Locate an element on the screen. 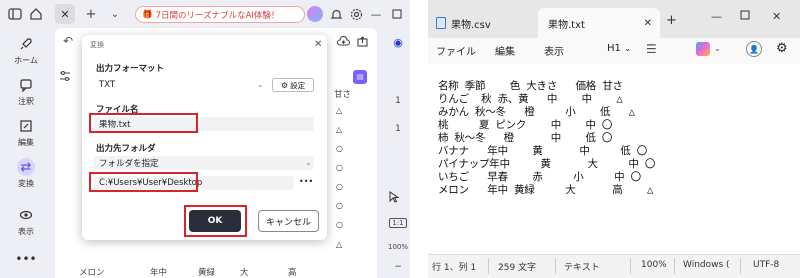 The height and width of the screenshot is (278, 800). sidebar-item-home: ホーム is located at coordinates (26, 50).